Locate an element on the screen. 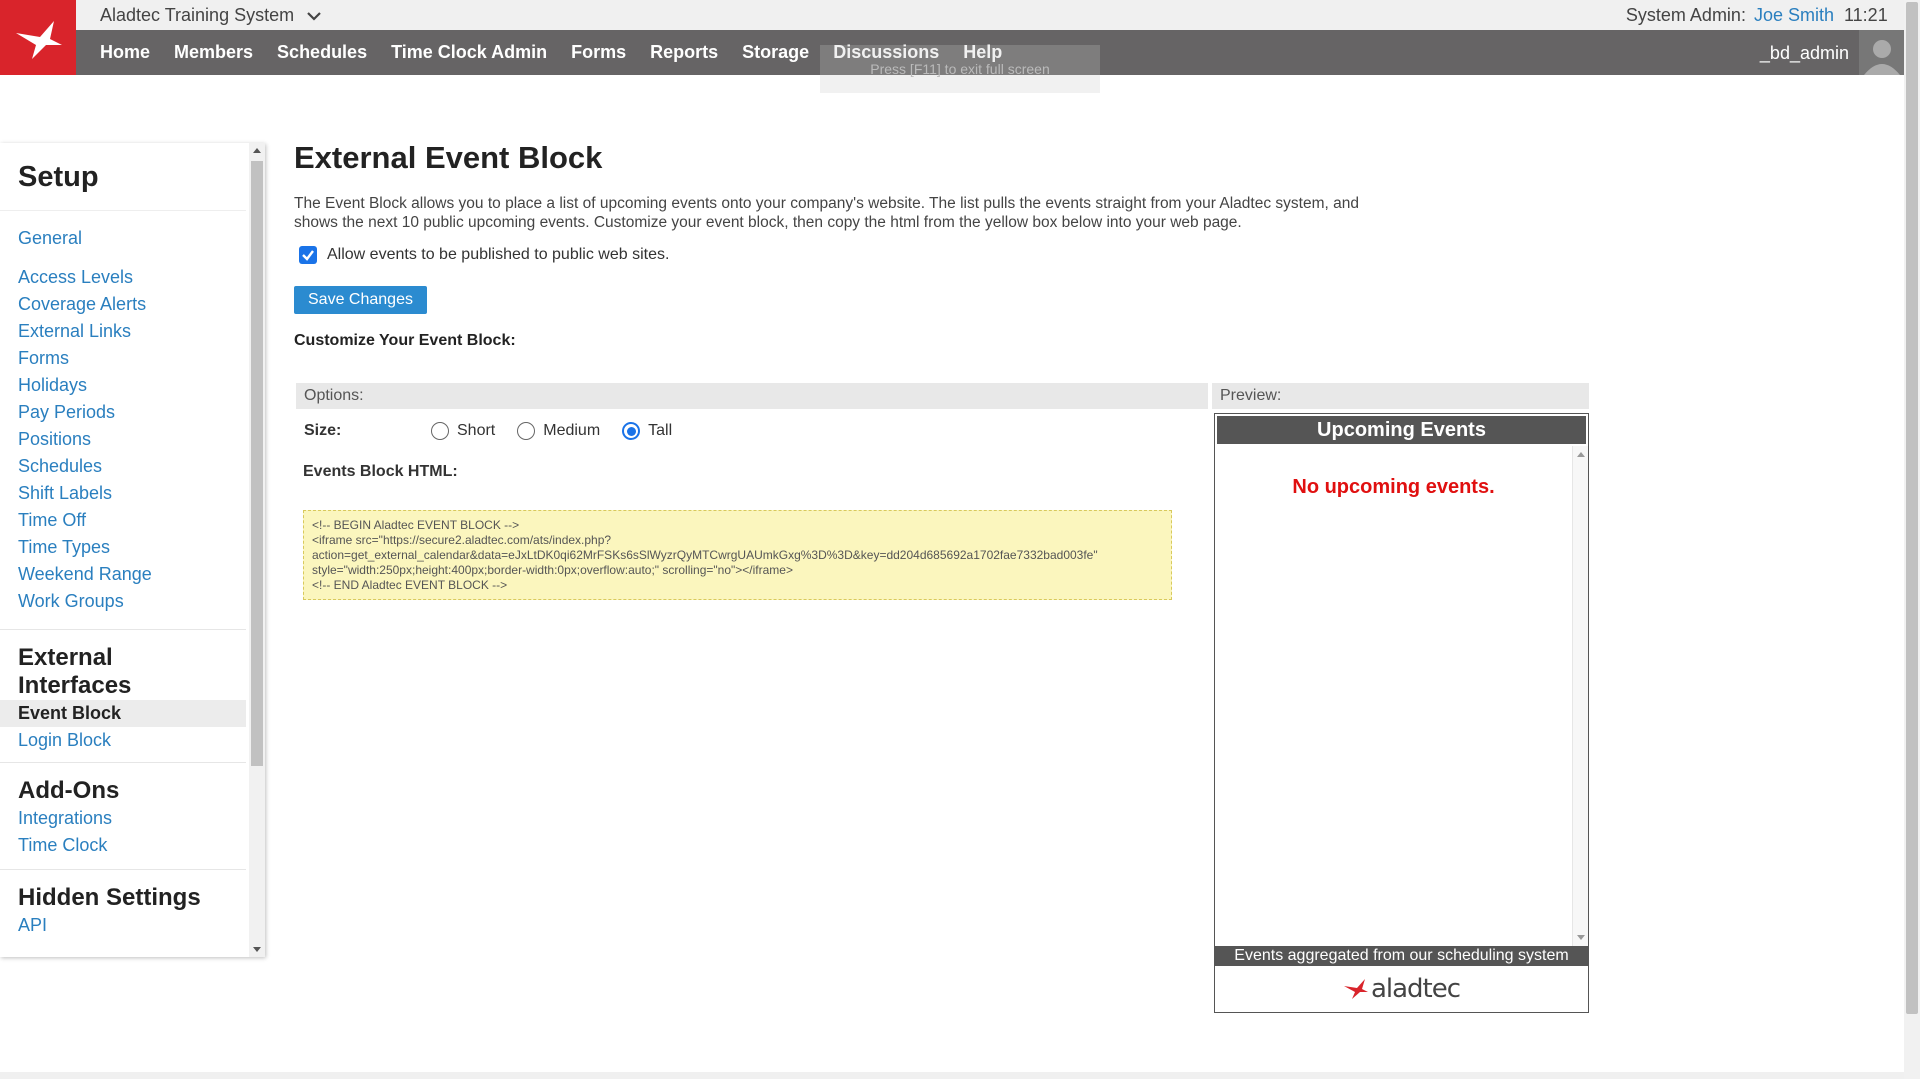 Image resolution: width=1920 pixels, height=1079 pixels. bird-logo-icon is located at coordinates (39, 39).